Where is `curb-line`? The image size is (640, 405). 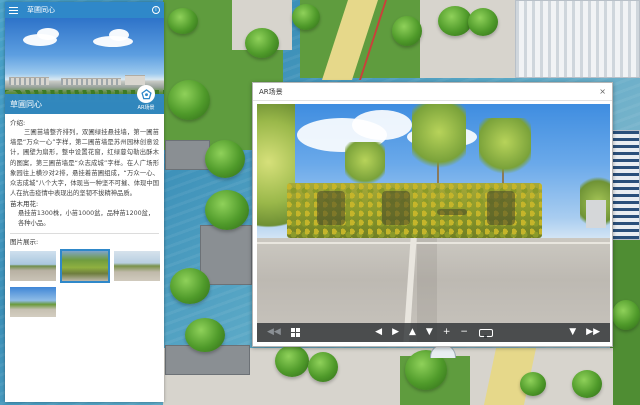
curb-line is located at coordinates (433, 243).